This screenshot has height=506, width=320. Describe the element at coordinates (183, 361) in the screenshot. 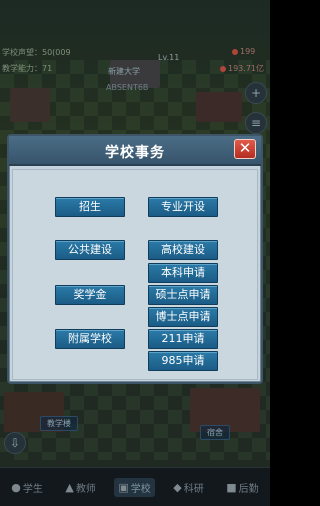

I see `project-985-button: 985申请` at that location.